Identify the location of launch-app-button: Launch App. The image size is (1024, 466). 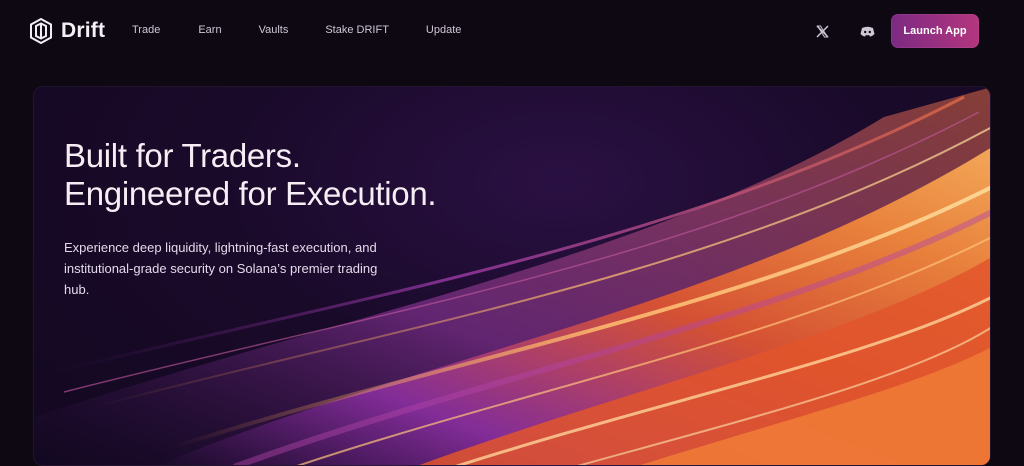
(935, 31).